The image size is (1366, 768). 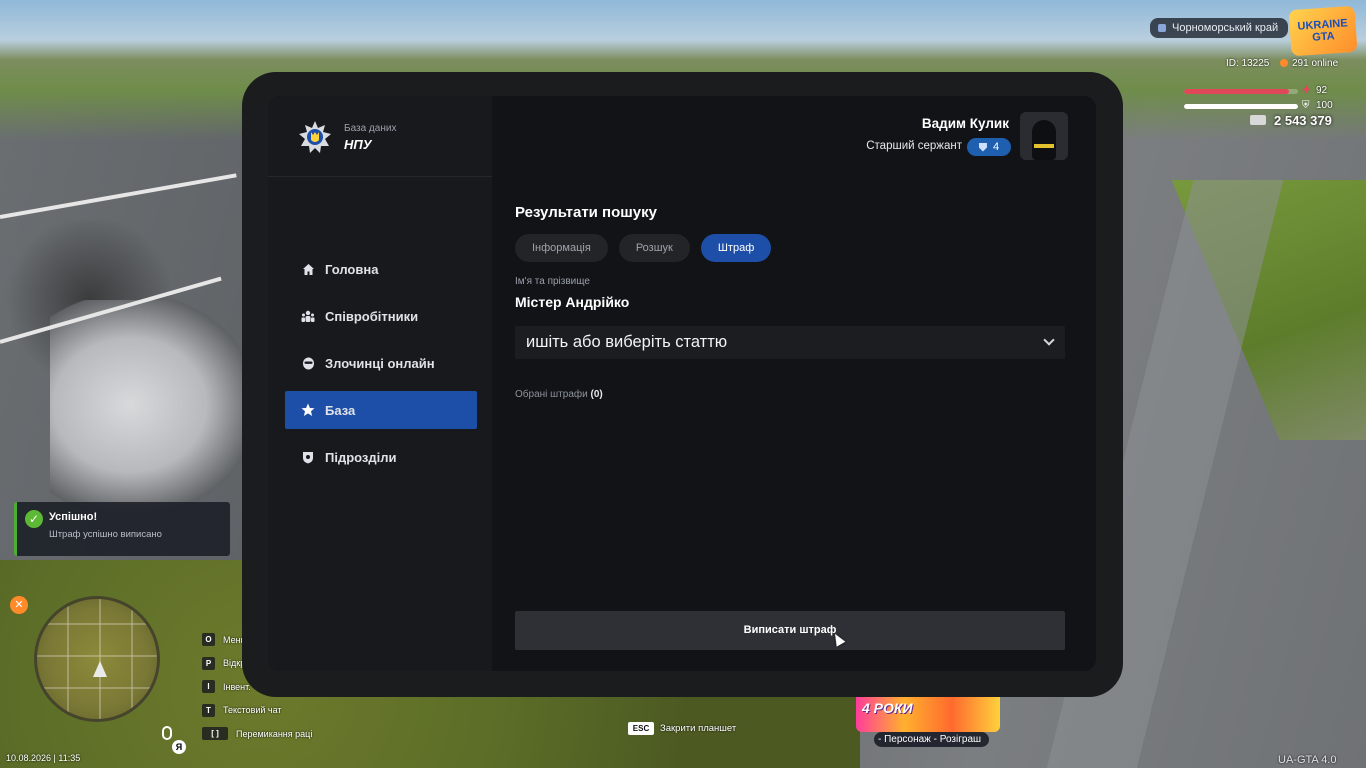 What do you see at coordinates (1303, 120) in the screenshot?
I see `money-value: 2 543 379` at bounding box center [1303, 120].